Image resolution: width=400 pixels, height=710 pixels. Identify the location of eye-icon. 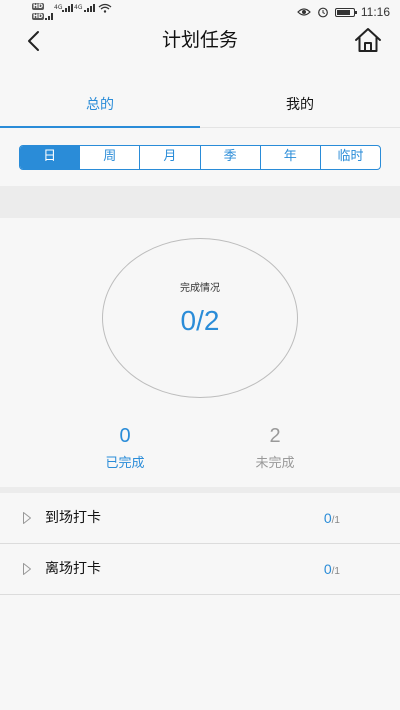
(304, 12).